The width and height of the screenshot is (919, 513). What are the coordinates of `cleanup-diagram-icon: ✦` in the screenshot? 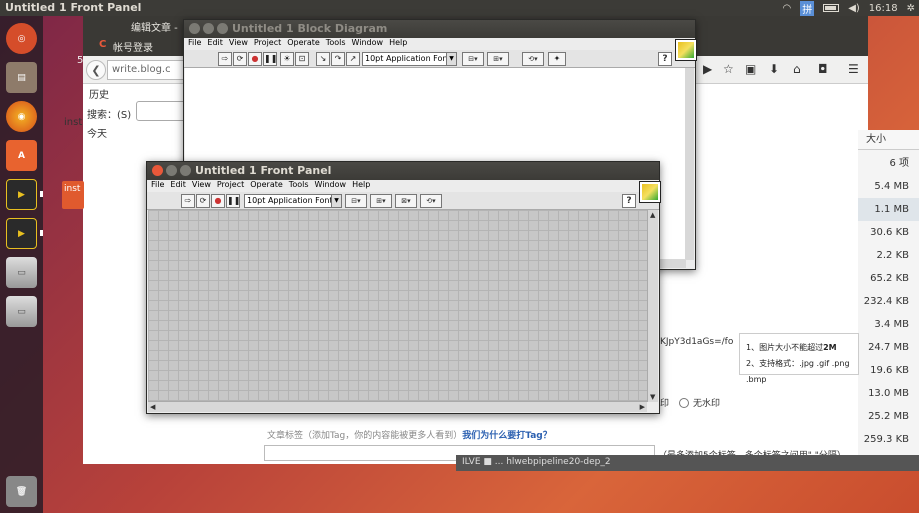 It's located at (557, 59).